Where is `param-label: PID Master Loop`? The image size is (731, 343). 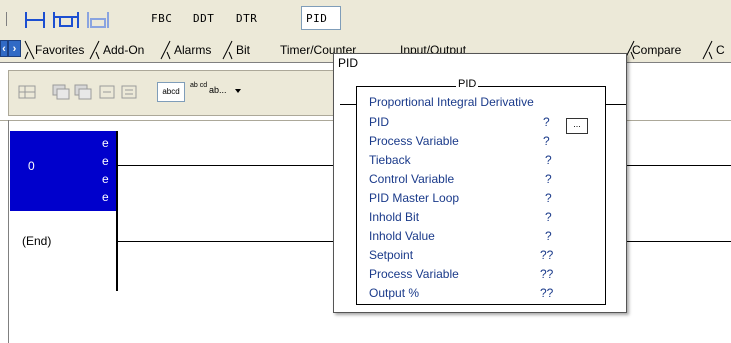
param-label: PID Master Loop is located at coordinates (414, 198).